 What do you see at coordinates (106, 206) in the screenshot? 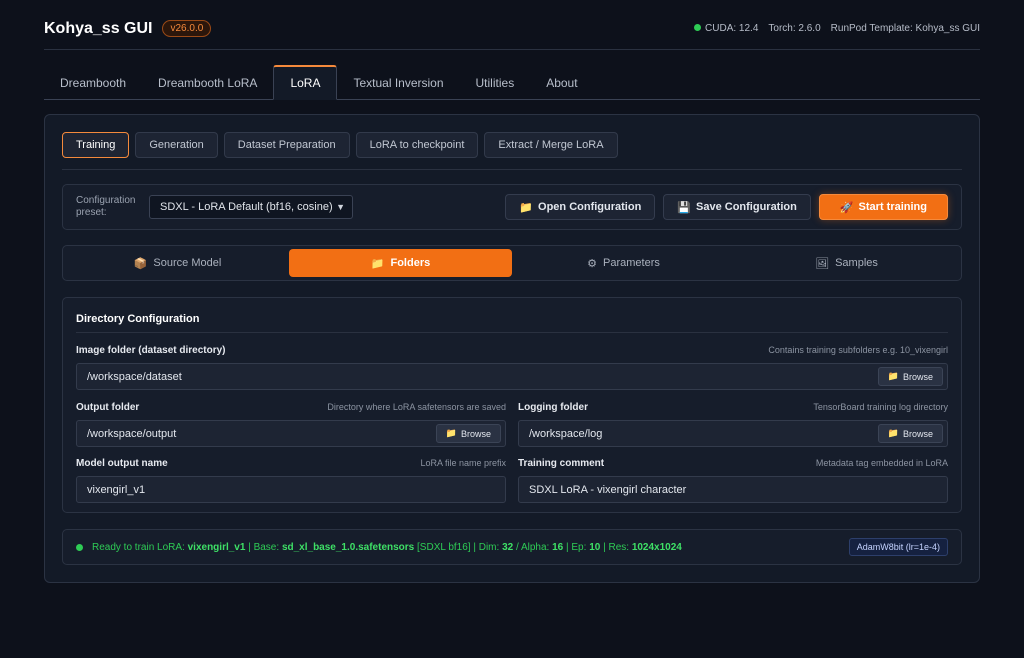
I see `configuration-preset-label: Configuration preset:` at bounding box center [106, 206].